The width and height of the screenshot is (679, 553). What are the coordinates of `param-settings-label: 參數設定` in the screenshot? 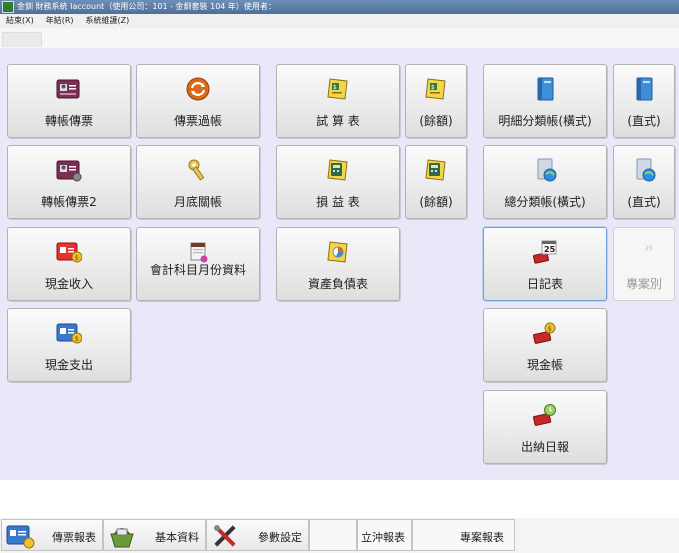 It's located at (280, 537).